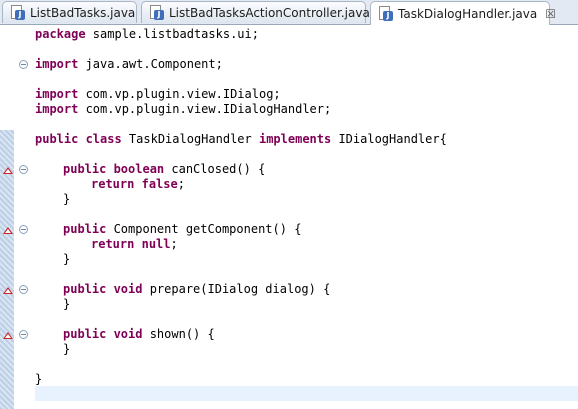 The height and width of the screenshot is (409, 578). I want to click on vertical-ruler, so click(8, 217).